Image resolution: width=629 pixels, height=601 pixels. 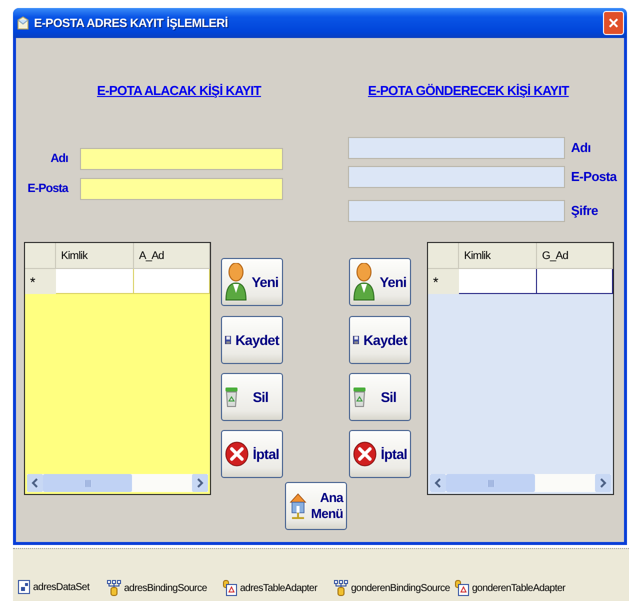 What do you see at coordinates (584, 210) in the screenshot?
I see `field-label: Şifre` at bounding box center [584, 210].